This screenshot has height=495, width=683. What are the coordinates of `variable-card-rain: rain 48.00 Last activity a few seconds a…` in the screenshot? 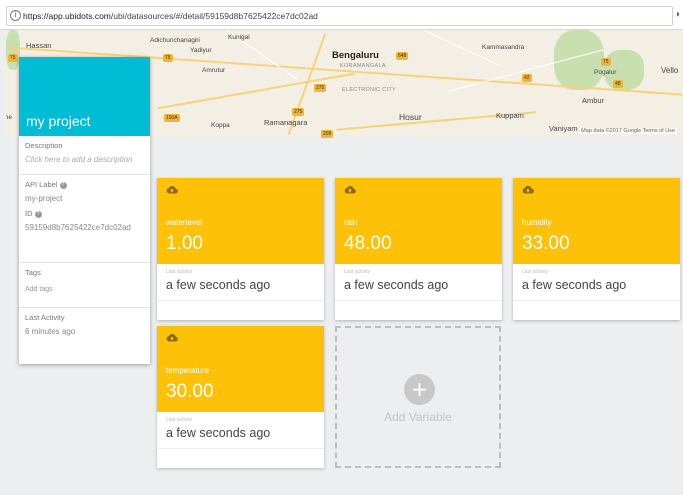 It's located at (418, 249).